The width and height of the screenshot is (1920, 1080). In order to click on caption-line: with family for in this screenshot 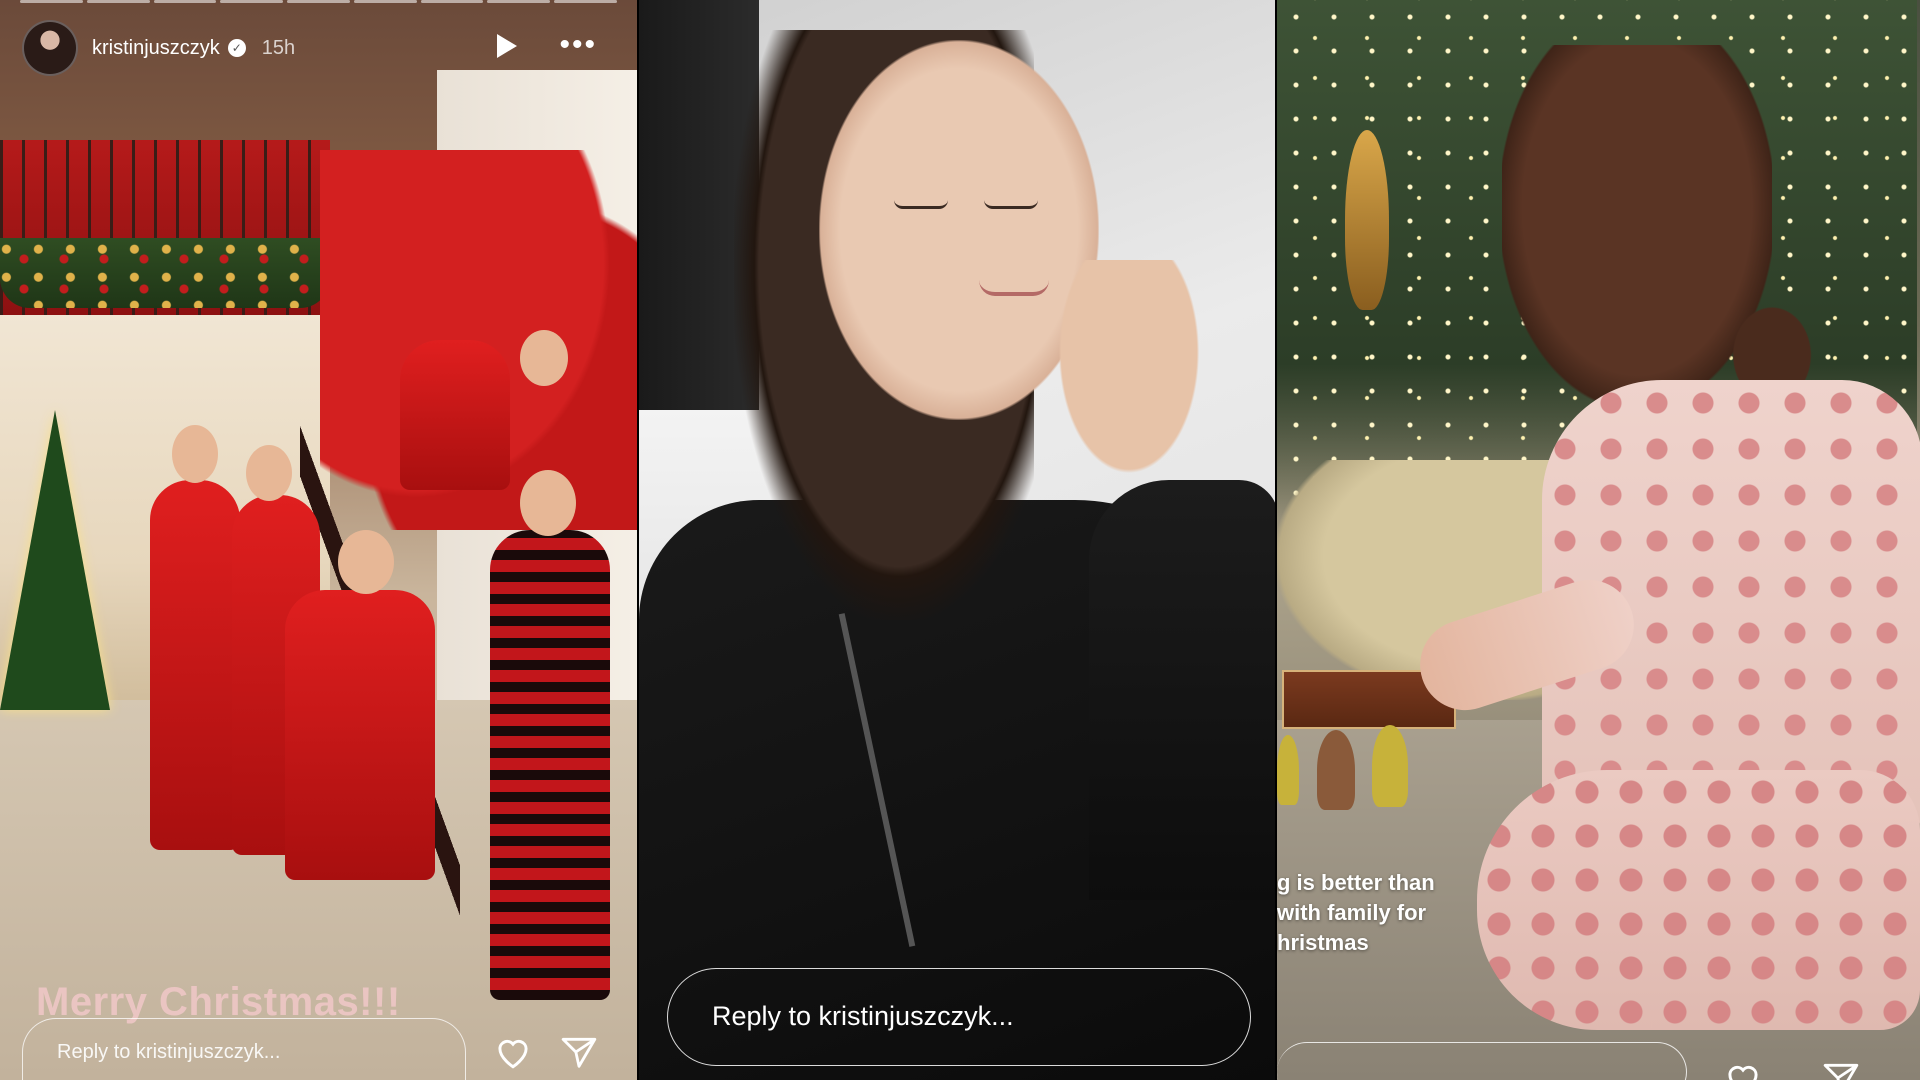, I will do `click(1352, 912)`.